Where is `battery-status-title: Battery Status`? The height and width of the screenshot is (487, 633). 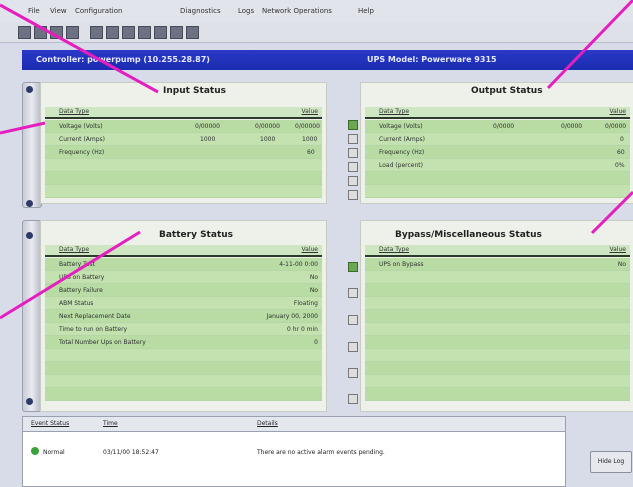
battery-status-title: Battery Status is located at coordinates (196, 235).